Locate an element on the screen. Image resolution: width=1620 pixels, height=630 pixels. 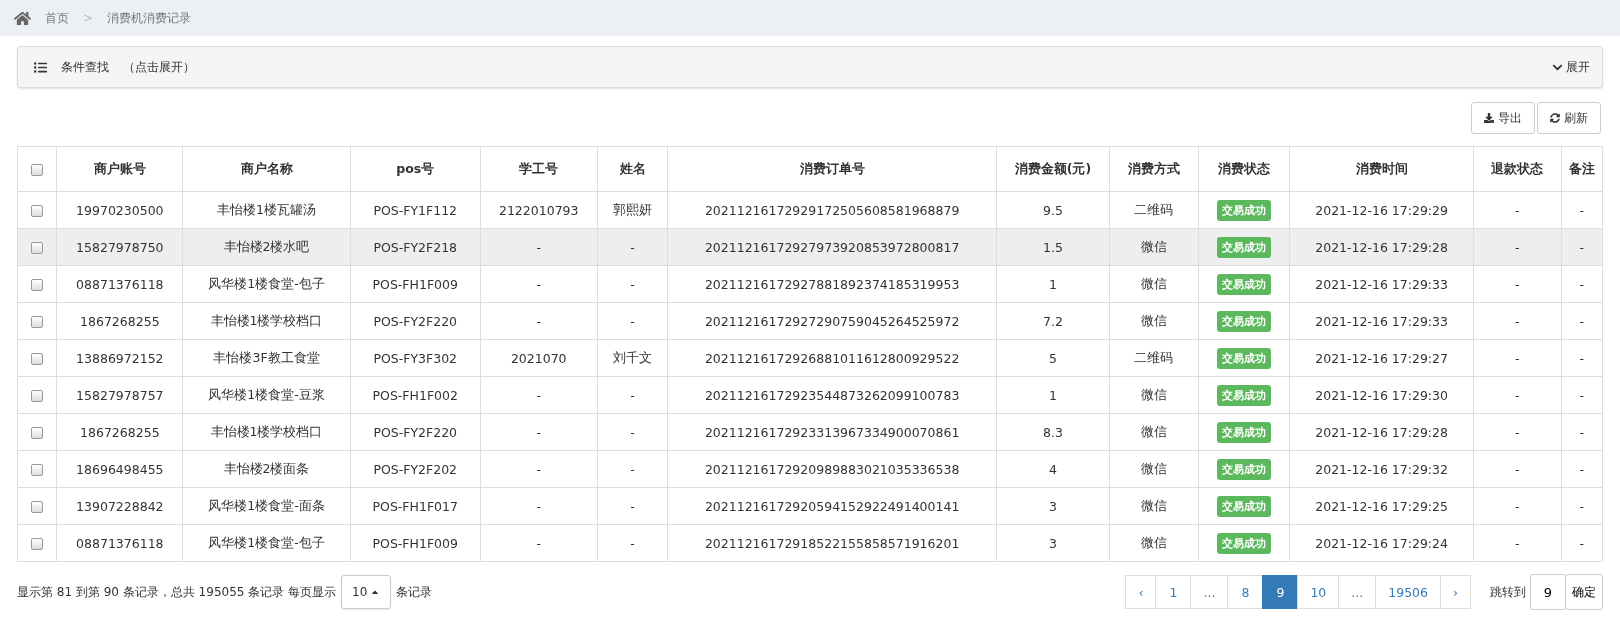
column-header: 消费方式 is located at coordinates (1154, 169).